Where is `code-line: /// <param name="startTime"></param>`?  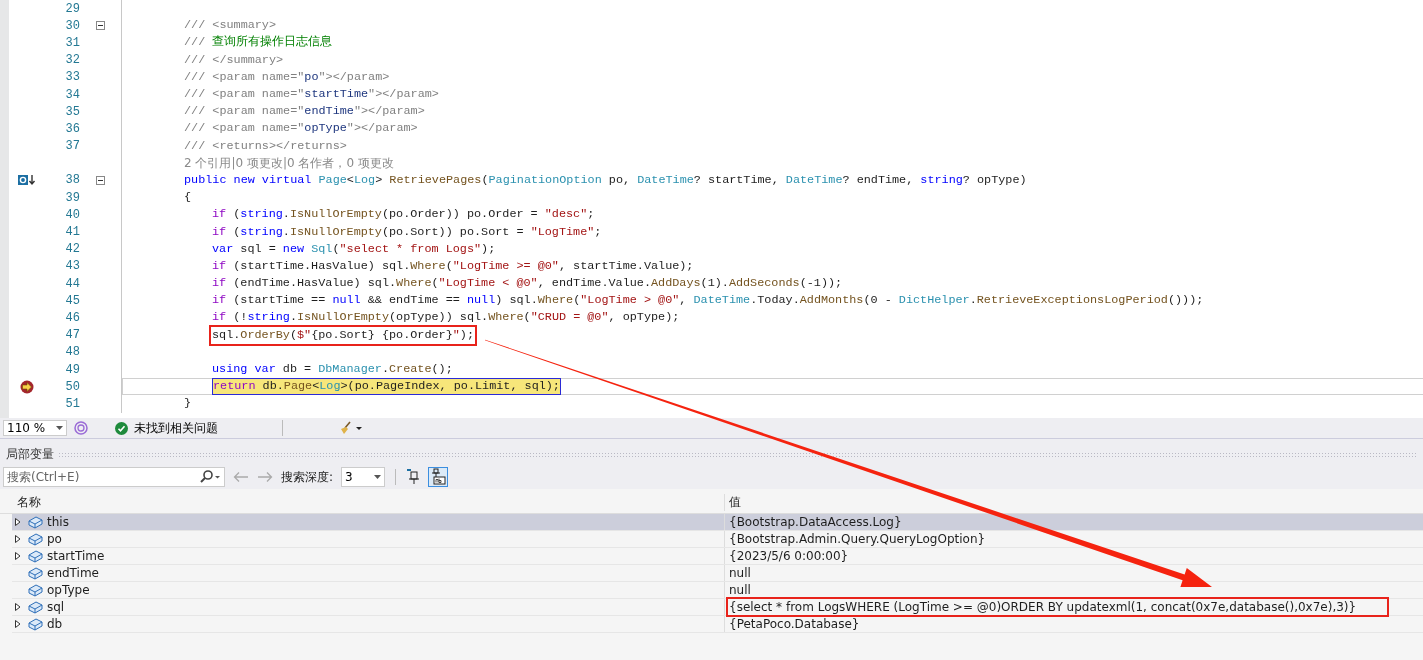
code-line: /// <param name="startTime"></param> is located at coordinates (311, 95).